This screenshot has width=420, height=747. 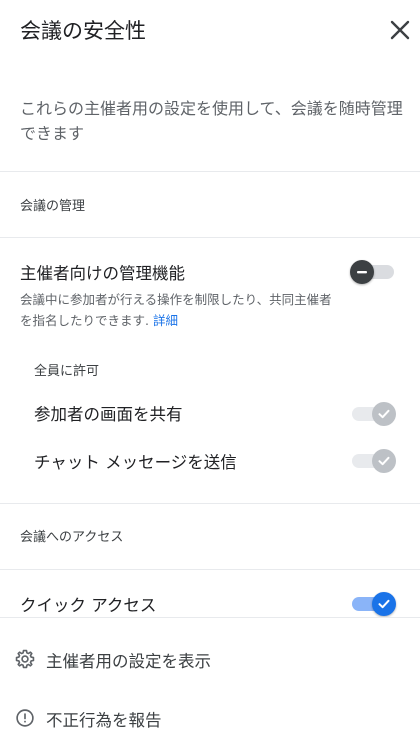 I want to click on close-button, so click(x=400, y=30).